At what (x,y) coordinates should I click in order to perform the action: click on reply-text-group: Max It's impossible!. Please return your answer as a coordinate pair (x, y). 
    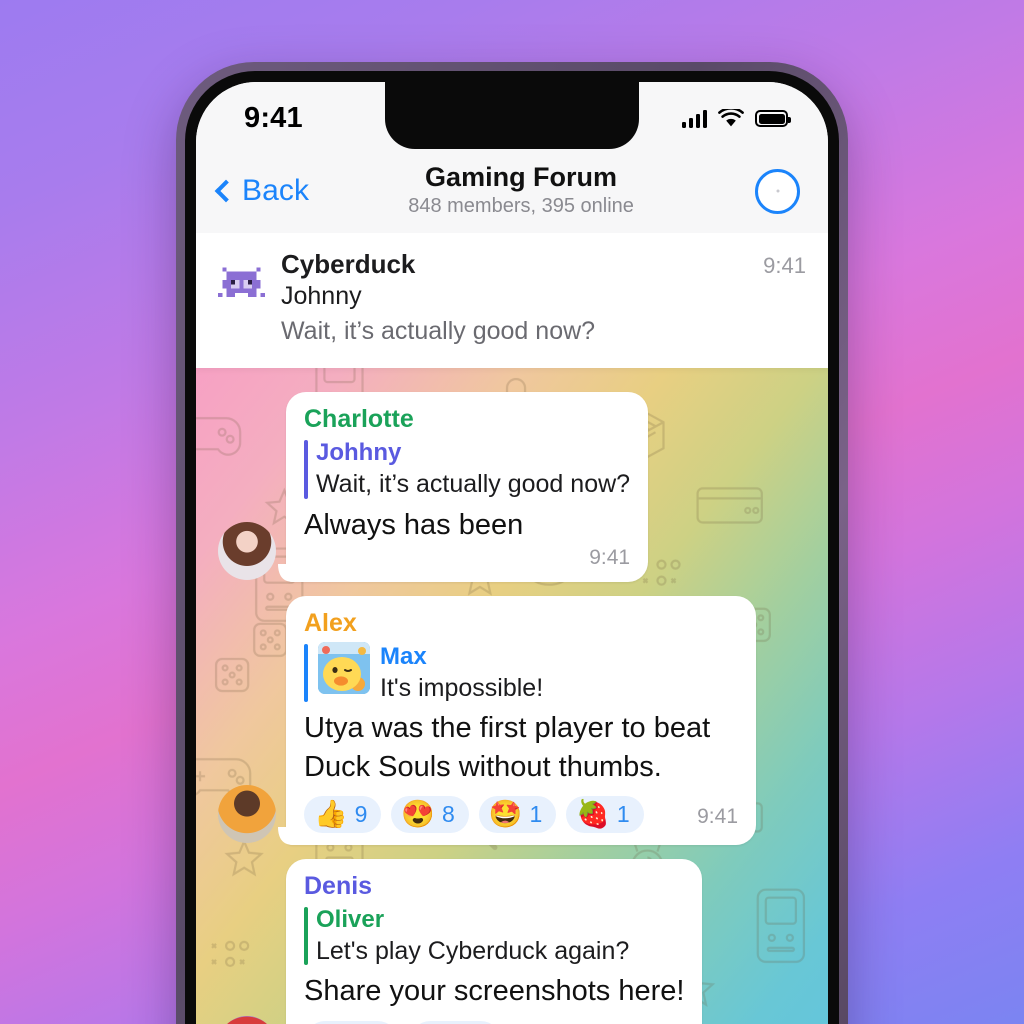
    Looking at the image, I should click on (461, 673).